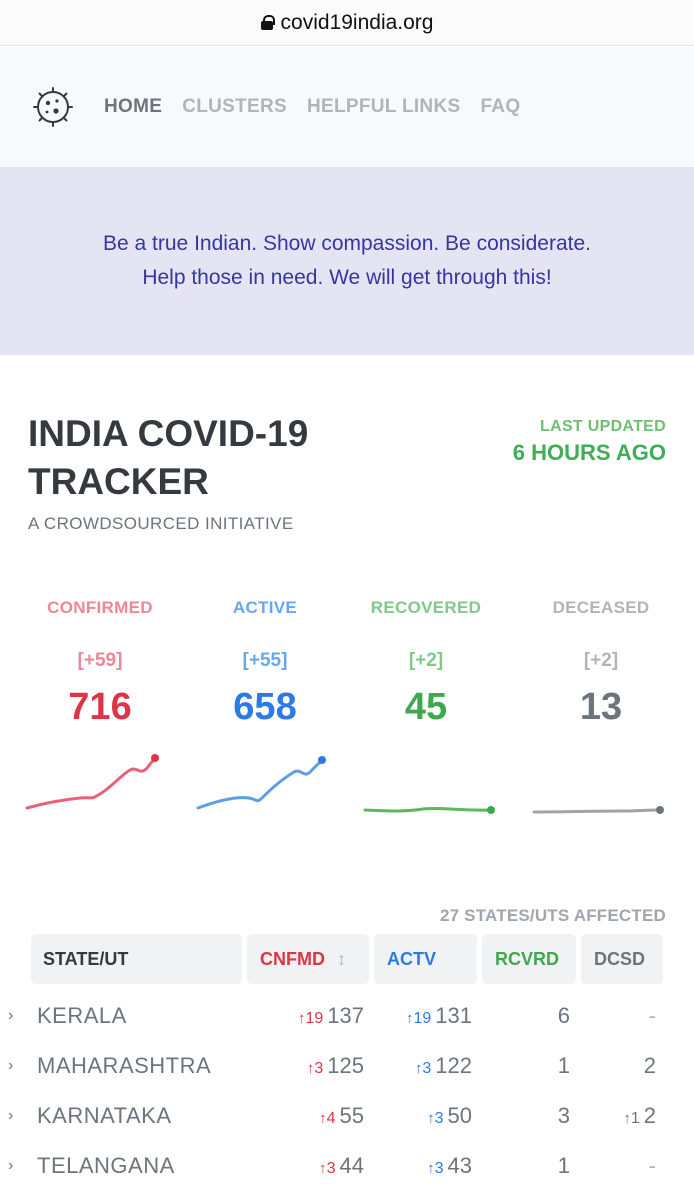 The width and height of the screenshot is (694, 1200). I want to click on header-confirmed: CNFMD ↕, so click(308, 959).